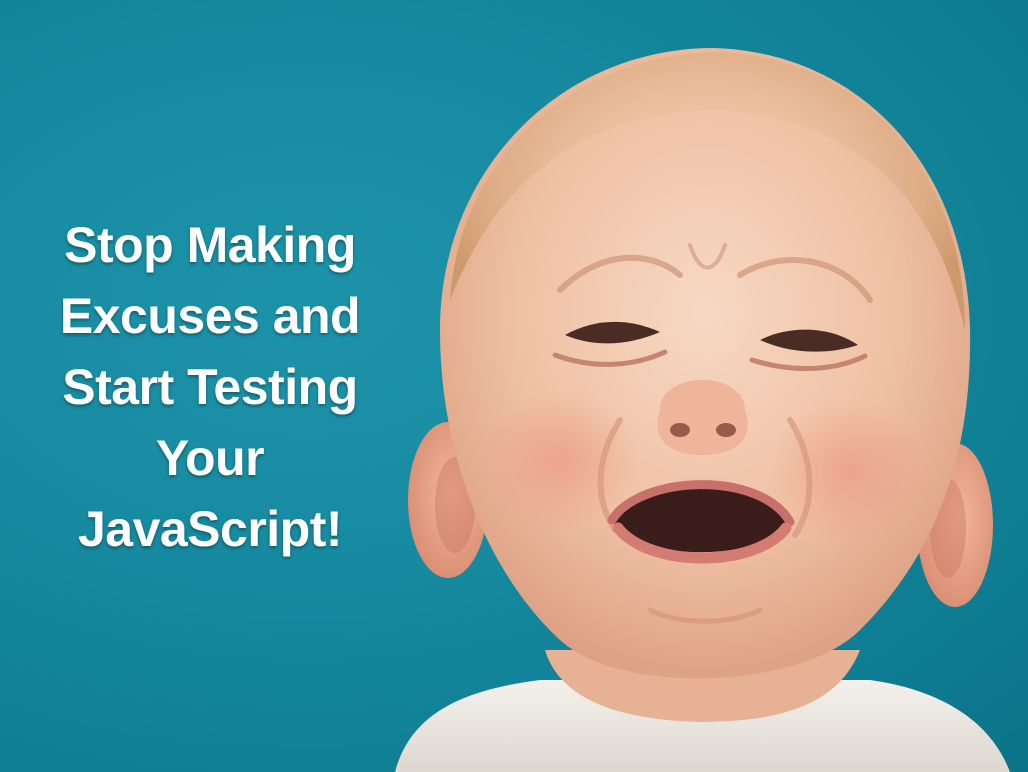  What do you see at coordinates (210, 245) in the screenshot?
I see `headline-line-1: Stop Making` at bounding box center [210, 245].